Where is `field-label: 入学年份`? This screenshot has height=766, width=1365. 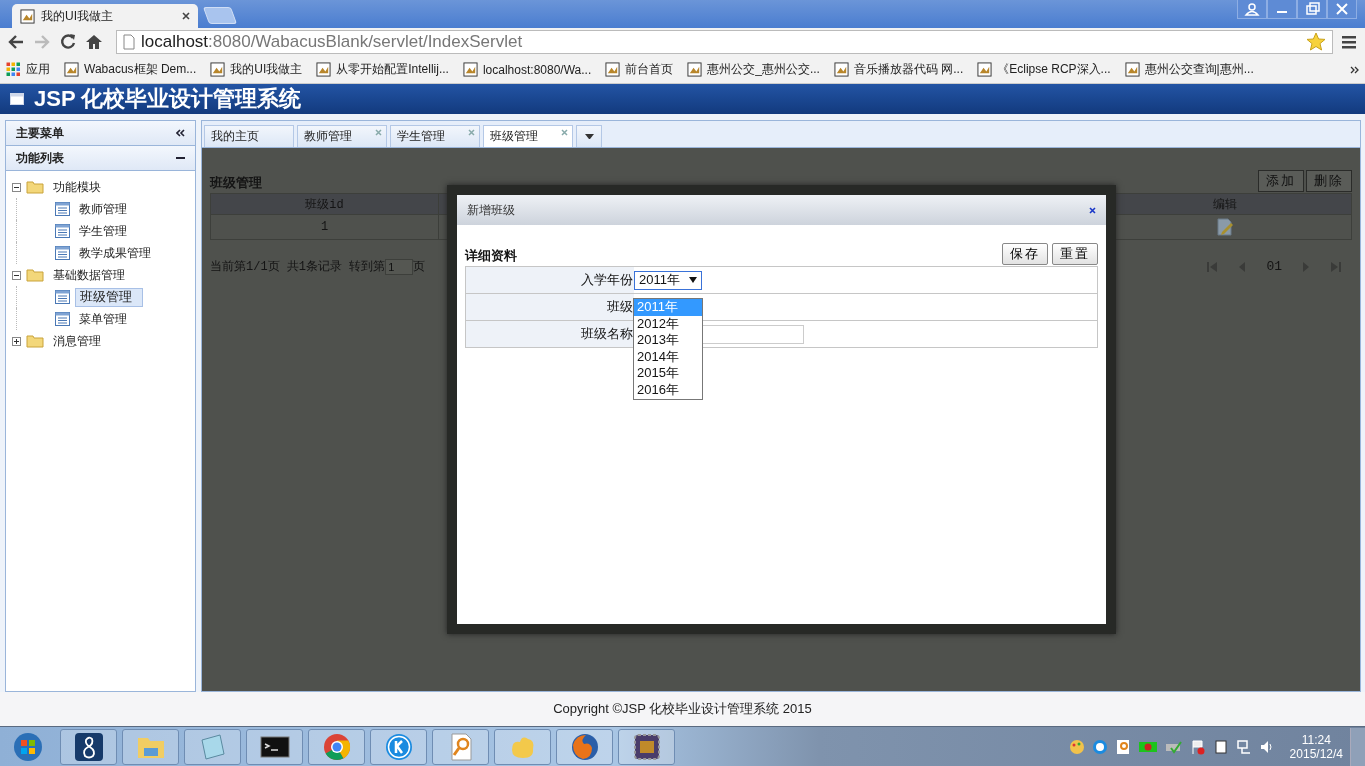
field-label: 入学年份 is located at coordinates (550, 280).